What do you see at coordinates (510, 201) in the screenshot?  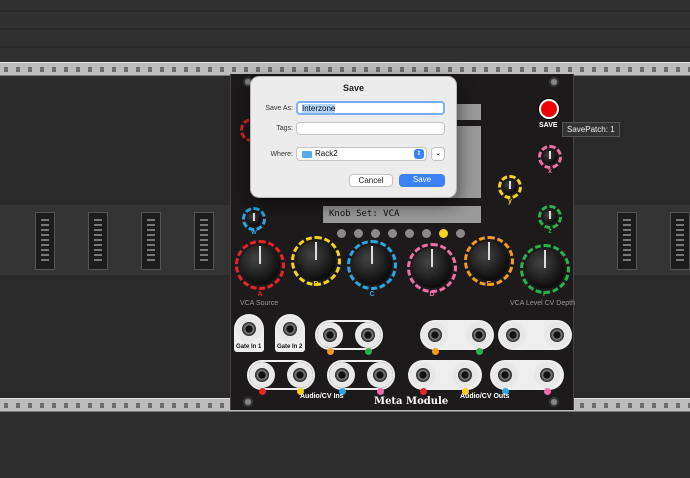 I see `small-knob-label: y` at bounding box center [510, 201].